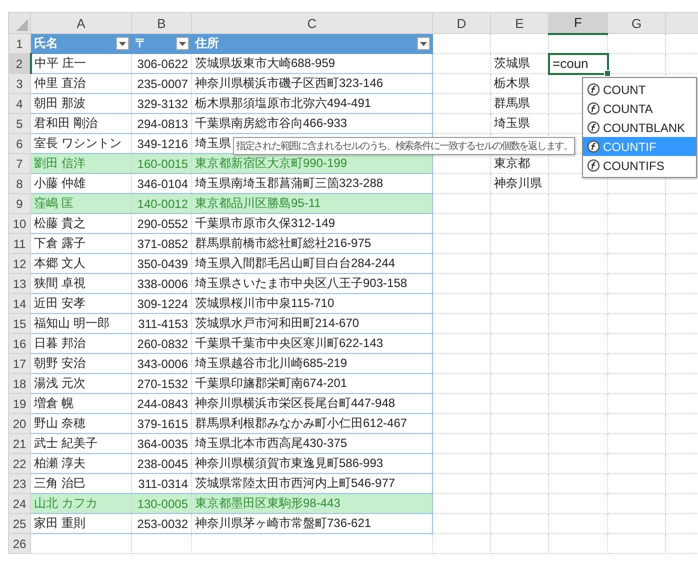 The width and height of the screenshot is (698, 563). Describe the element at coordinates (81, 244) in the screenshot. I see `table-cell: 下倉 露子` at that location.